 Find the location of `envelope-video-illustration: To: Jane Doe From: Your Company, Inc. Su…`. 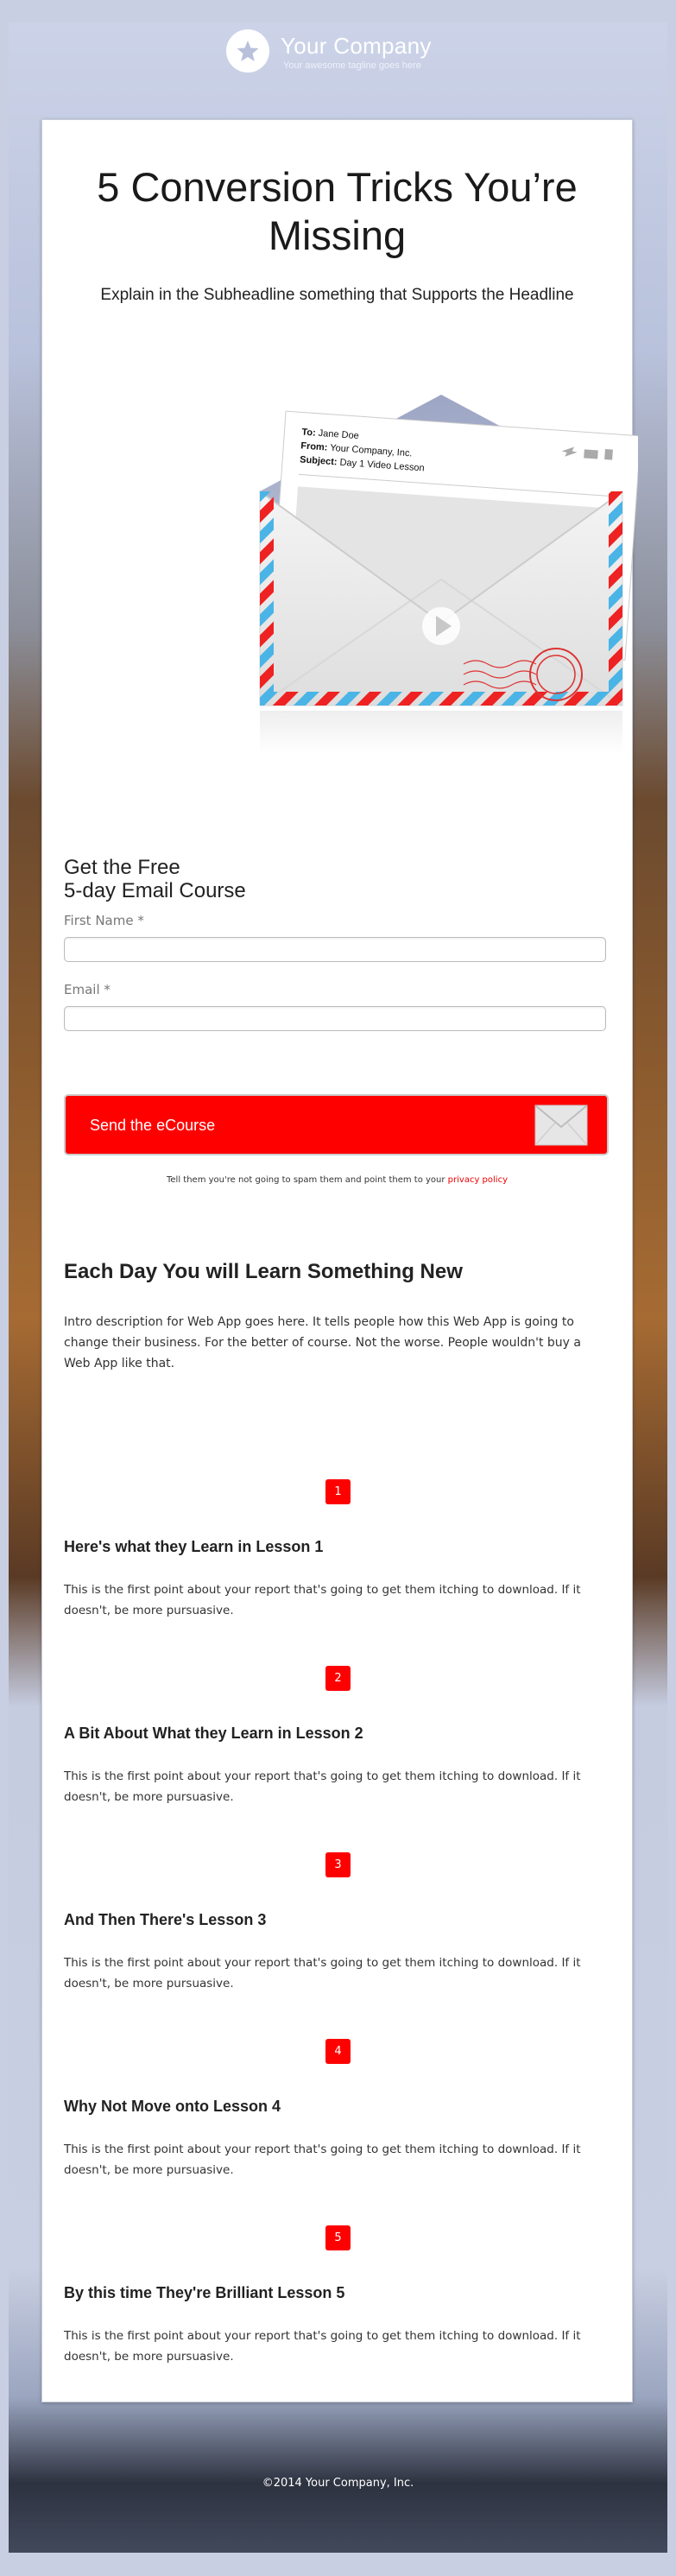

envelope-video-illustration: To: Jane Doe From: Your Company, Inc. Su… is located at coordinates (426, 588).